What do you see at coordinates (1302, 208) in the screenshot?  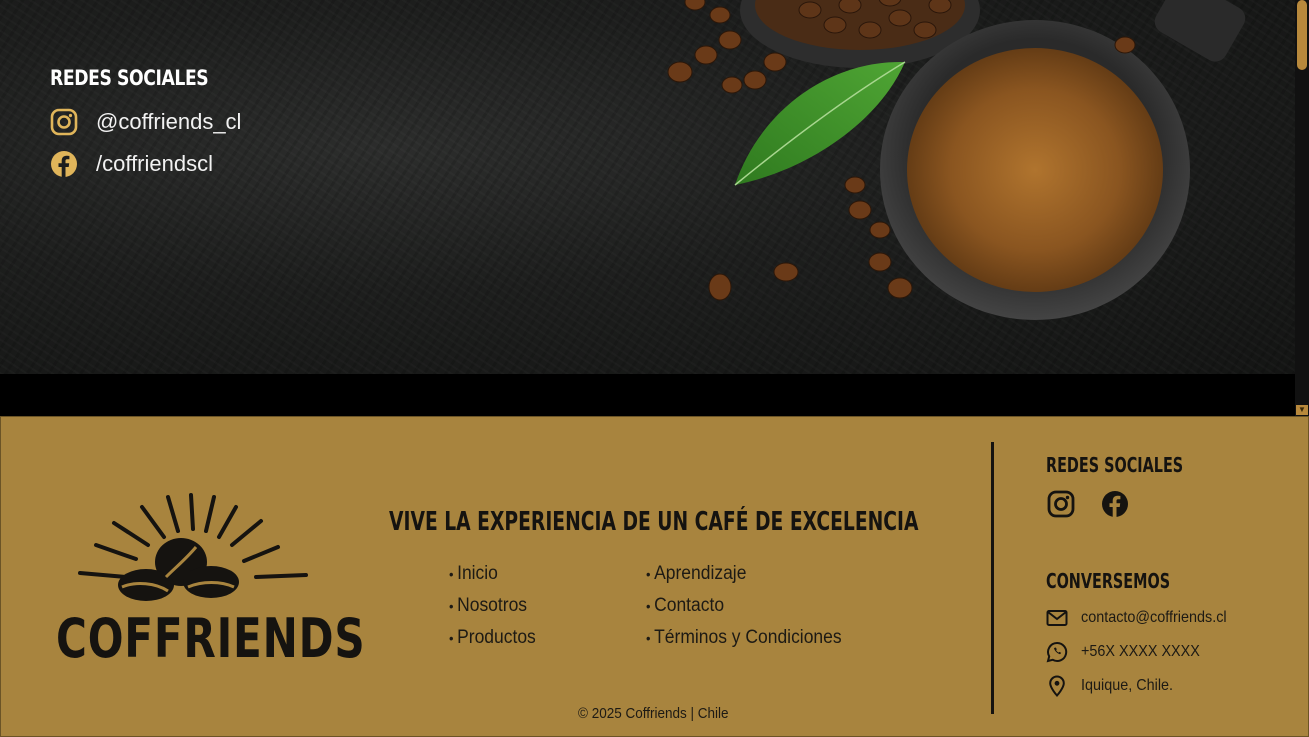 I see `vertical-scrollbar: ▼` at bounding box center [1302, 208].